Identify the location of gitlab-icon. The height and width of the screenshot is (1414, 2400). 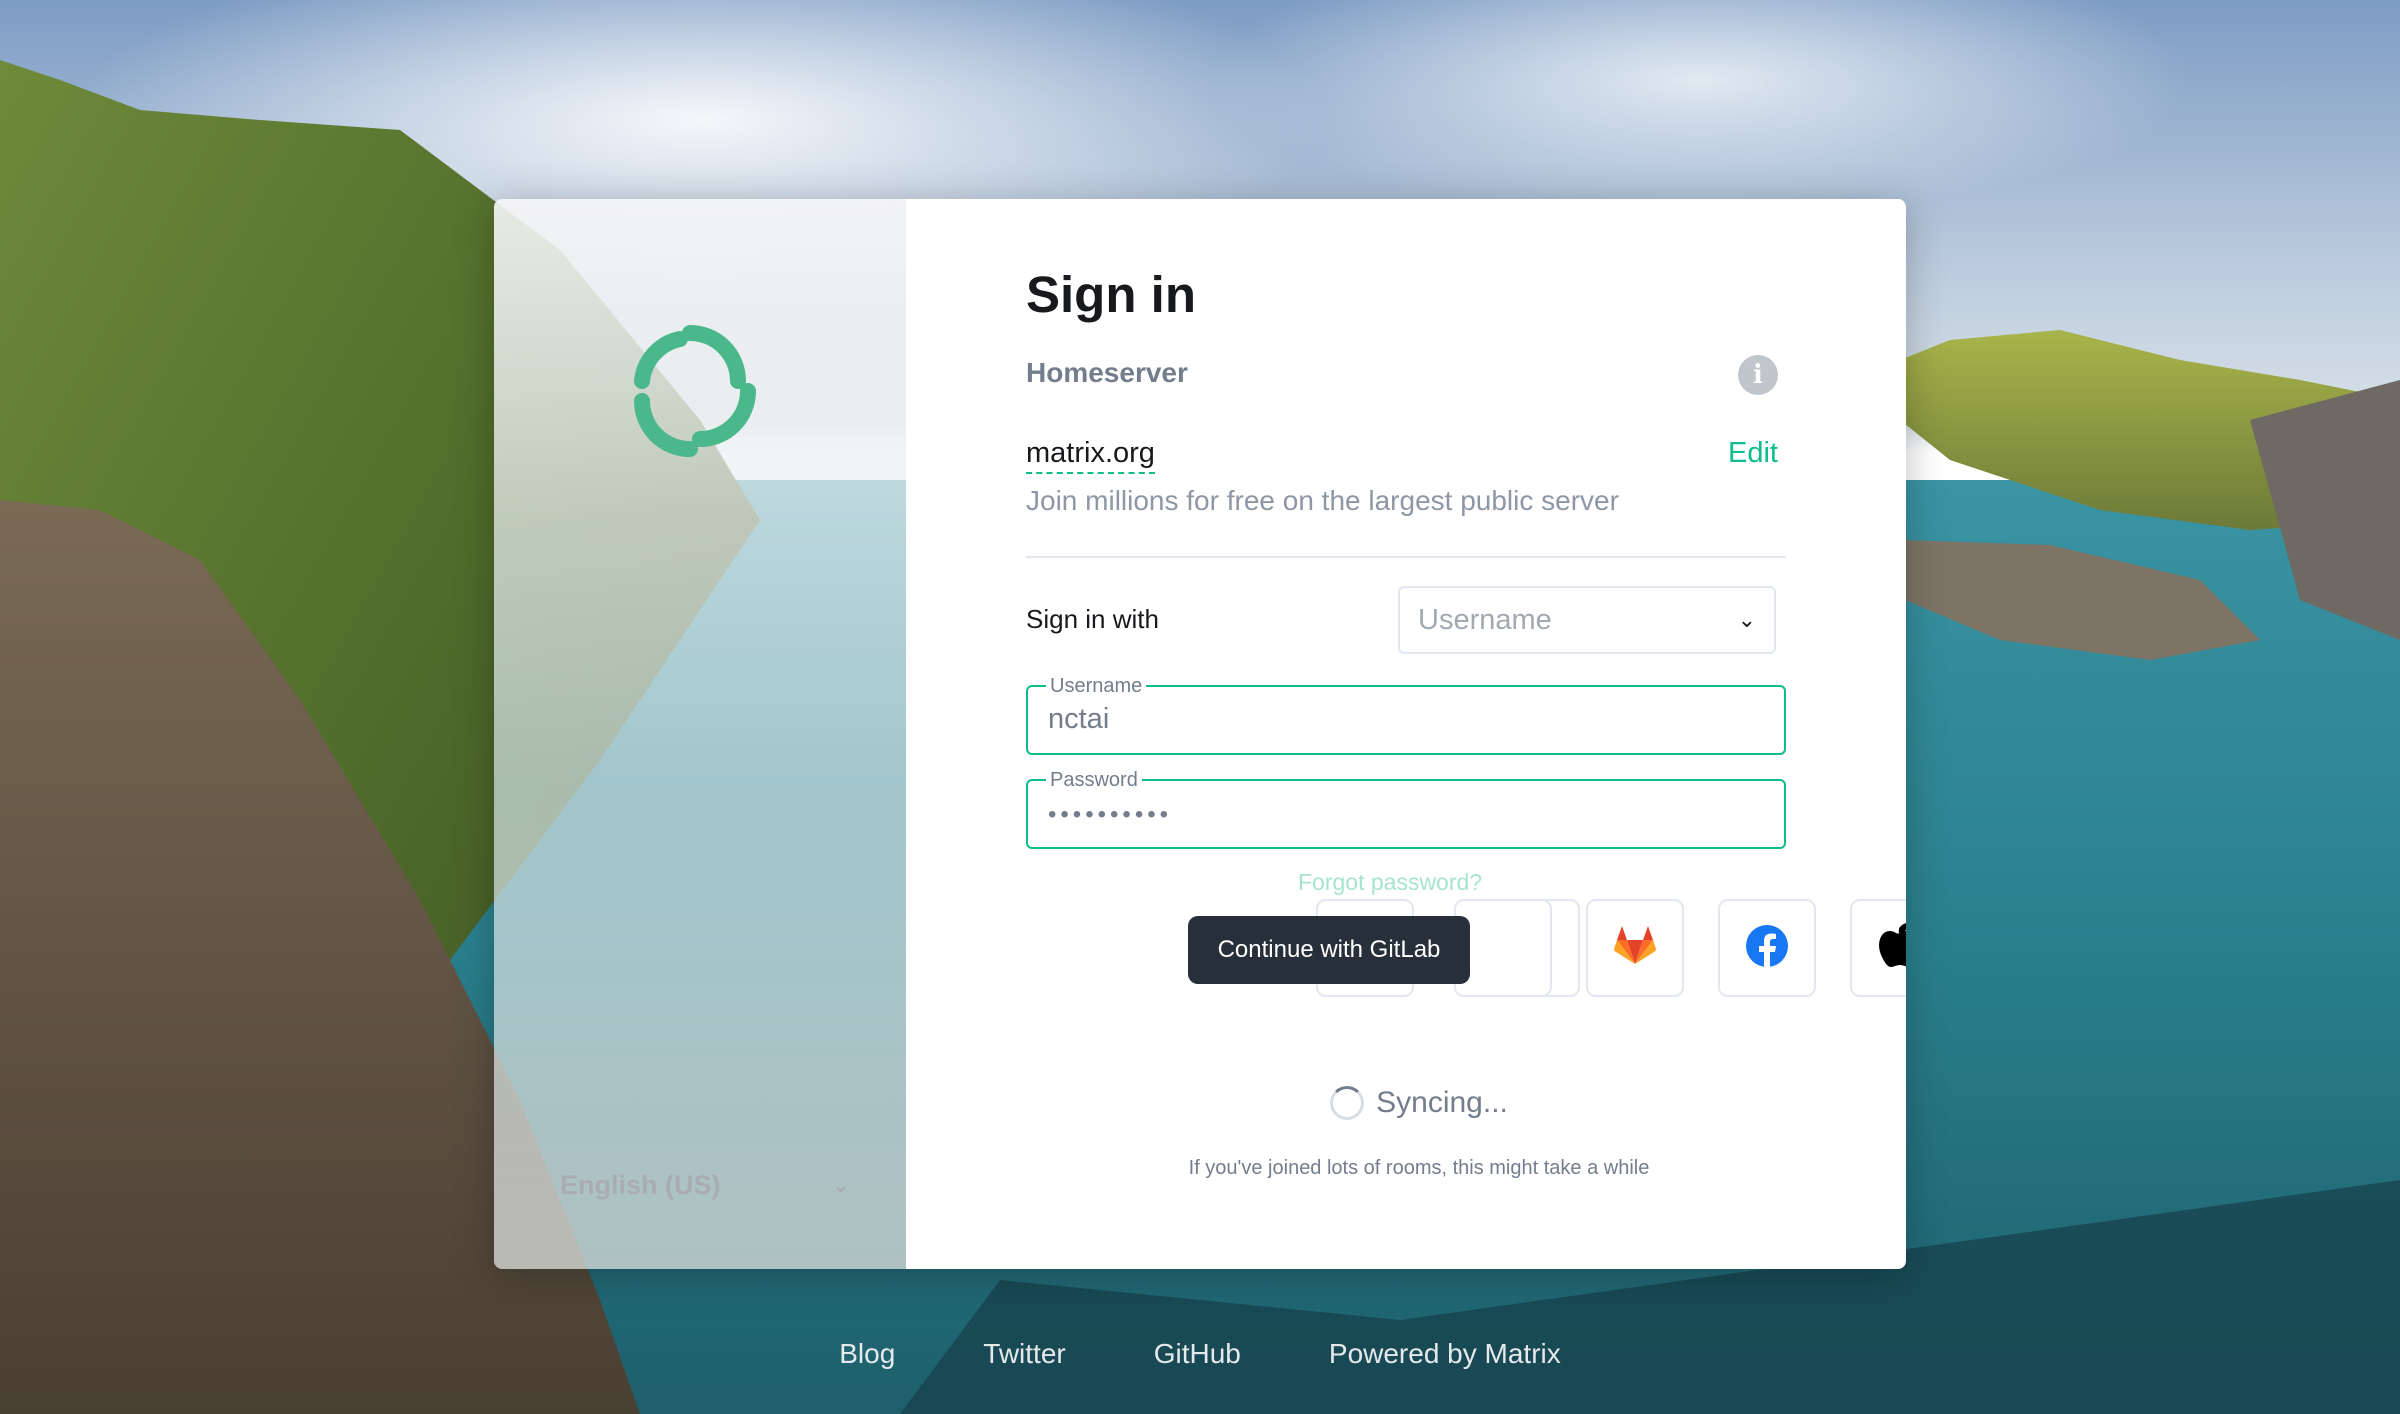
(1635, 948).